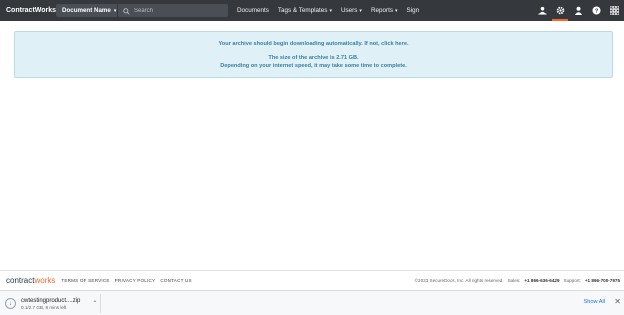  Describe the element at coordinates (51, 300) in the screenshot. I see `download-filename: cwtestingproduct....zip` at that location.